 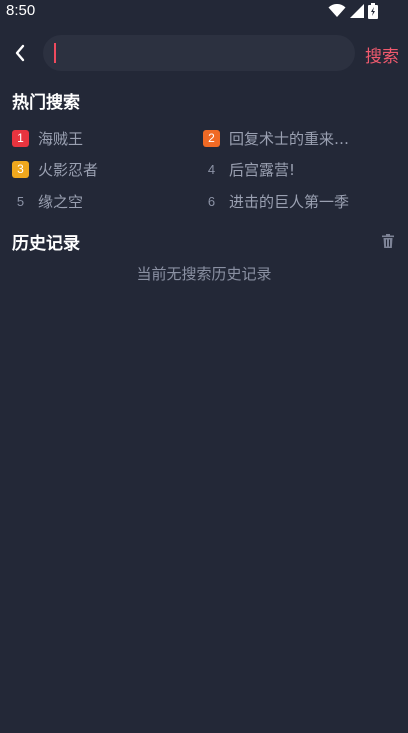 I want to click on search-button: 搜索, so click(x=382, y=54).